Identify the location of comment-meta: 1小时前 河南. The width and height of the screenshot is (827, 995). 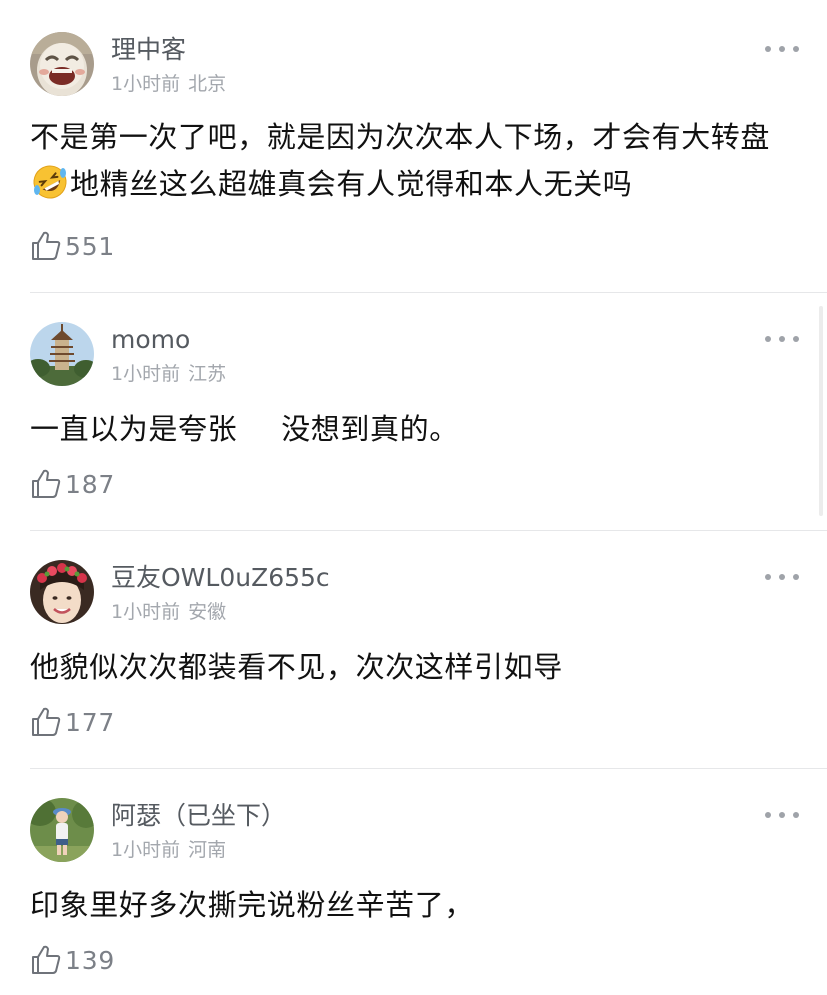
(168, 850).